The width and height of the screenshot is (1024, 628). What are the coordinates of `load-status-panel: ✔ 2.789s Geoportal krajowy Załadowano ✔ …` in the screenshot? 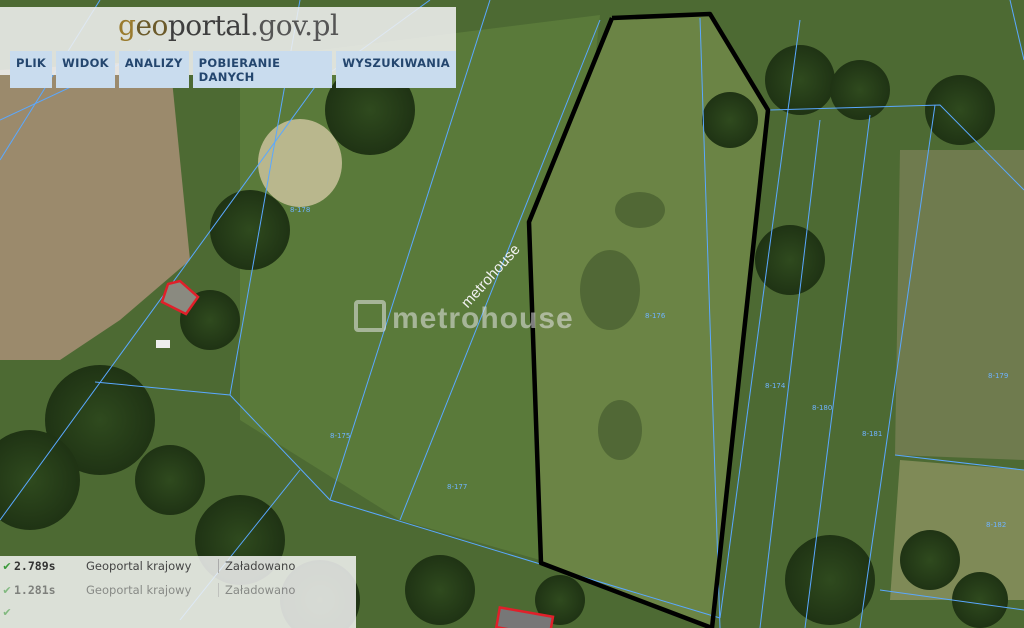 It's located at (178, 592).